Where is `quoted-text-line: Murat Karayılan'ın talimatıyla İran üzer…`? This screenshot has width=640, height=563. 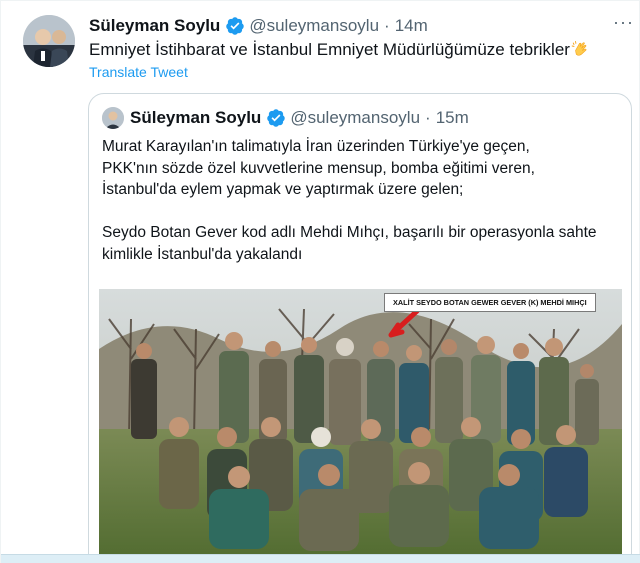 quoted-text-line: Murat Karayılan'ın talimatıyla İran üzer… is located at coordinates (316, 146).